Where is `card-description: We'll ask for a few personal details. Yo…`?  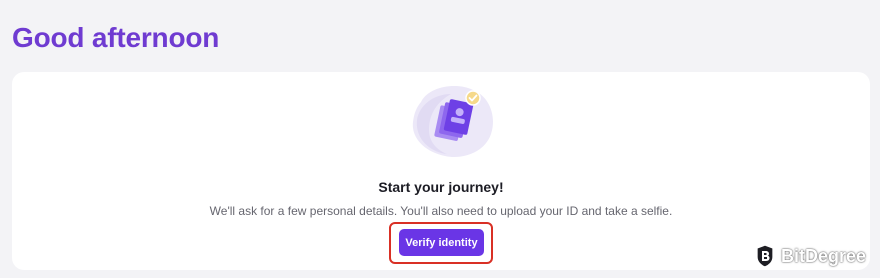
card-description: We'll ask for a few personal details. Yo… is located at coordinates (441, 211).